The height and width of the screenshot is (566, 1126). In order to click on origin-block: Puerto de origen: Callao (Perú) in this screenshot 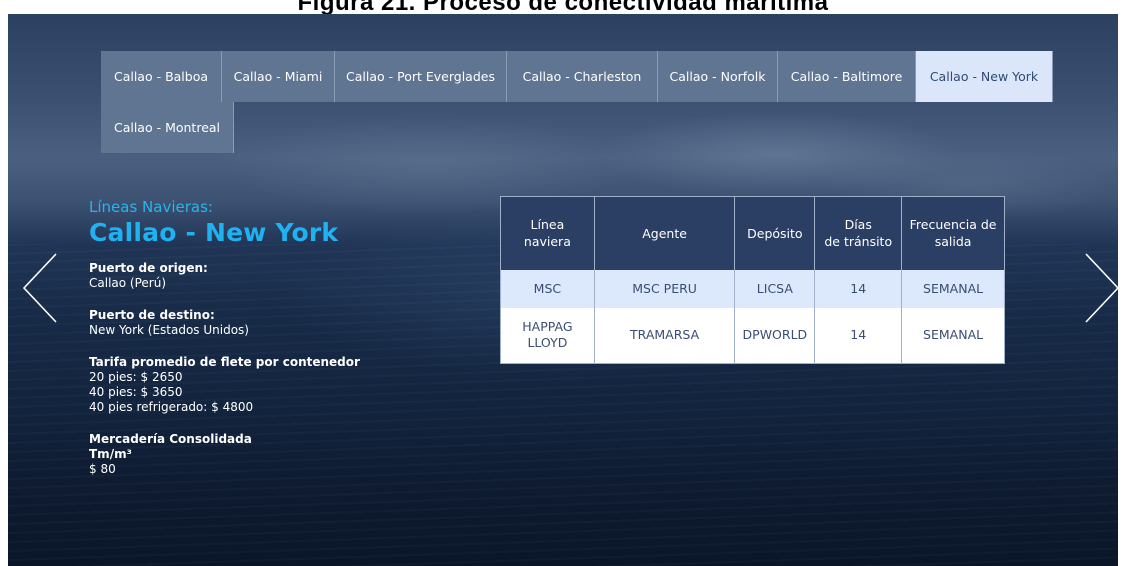, I will do `click(269, 276)`.